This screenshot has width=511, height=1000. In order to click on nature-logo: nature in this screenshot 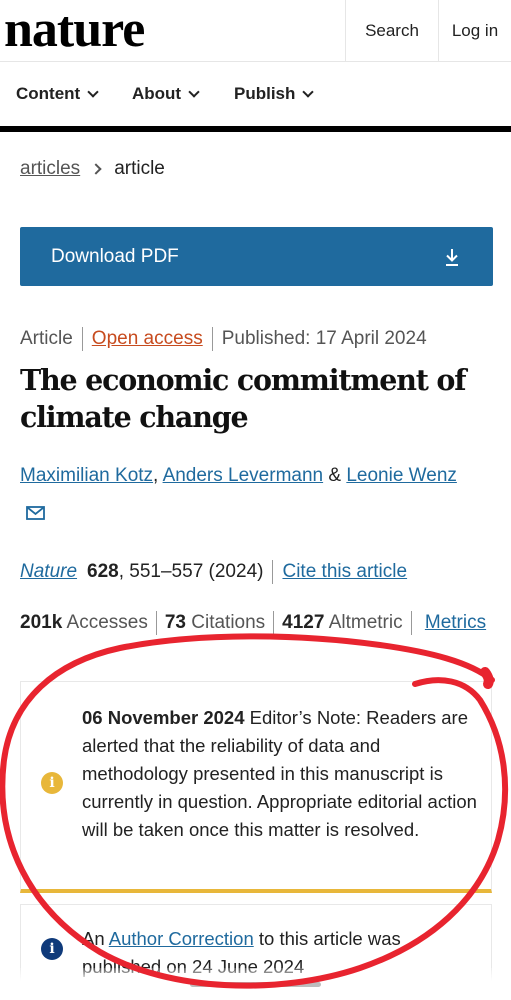, I will do `click(74, 30)`.